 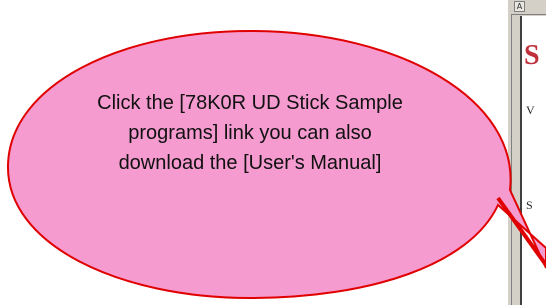 I want to click on callout-pointer-line, so click(x=521, y=231).